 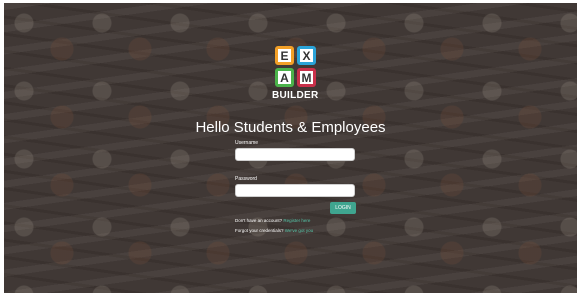 I want to click on no-account-text: Don't have an account?, so click(x=259, y=220).